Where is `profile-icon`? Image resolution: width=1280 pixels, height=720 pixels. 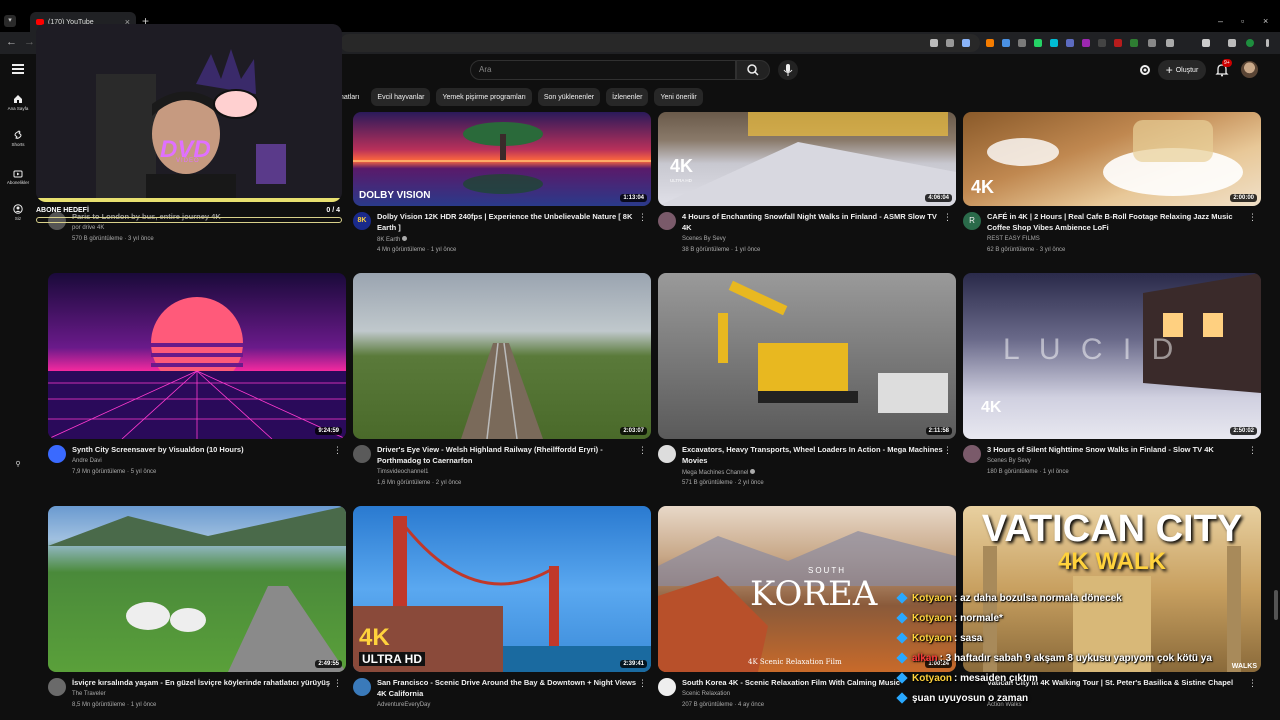
profile-icon is located at coordinates (1232, 43).